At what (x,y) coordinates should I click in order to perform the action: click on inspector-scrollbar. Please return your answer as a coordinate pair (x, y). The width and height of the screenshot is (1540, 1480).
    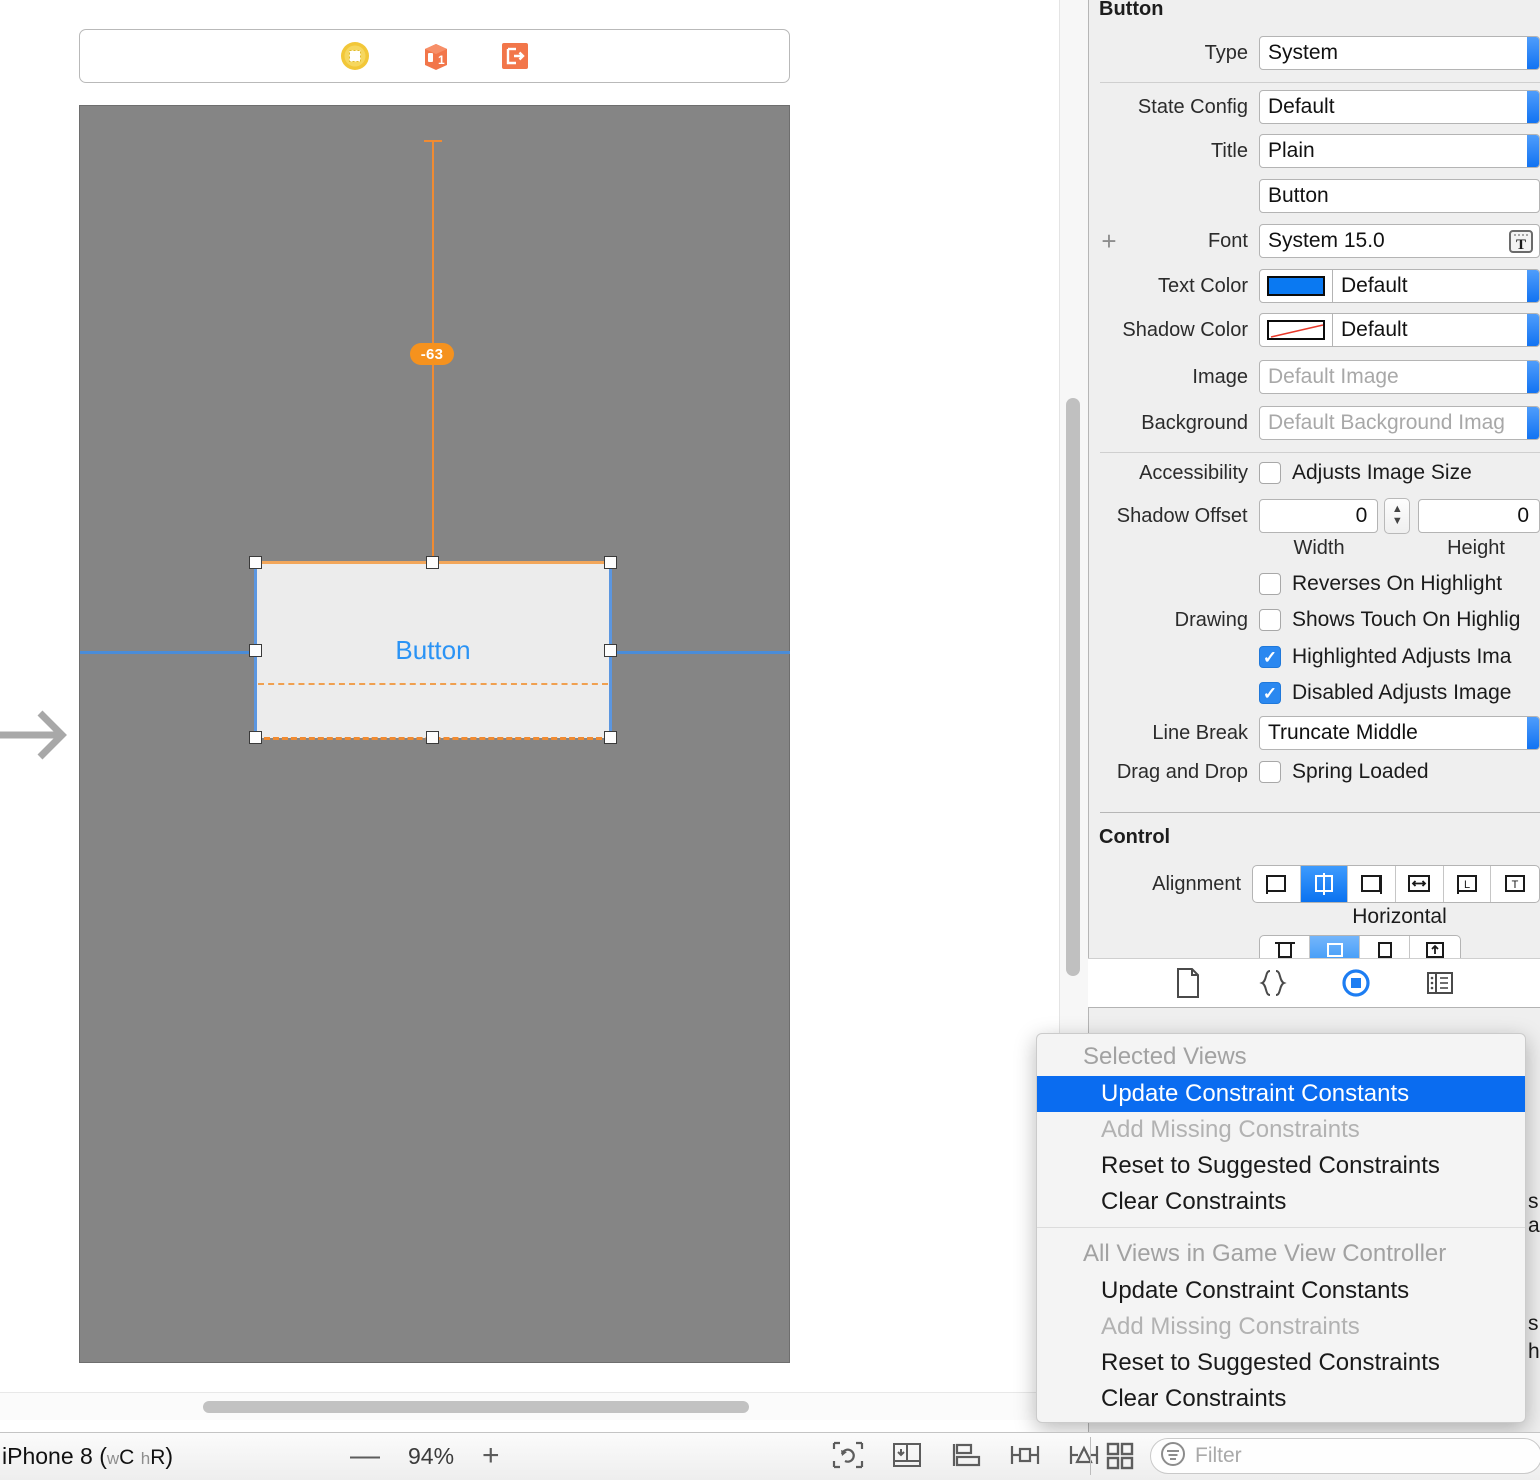
    Looking at the image, I should click on (1073, 687).